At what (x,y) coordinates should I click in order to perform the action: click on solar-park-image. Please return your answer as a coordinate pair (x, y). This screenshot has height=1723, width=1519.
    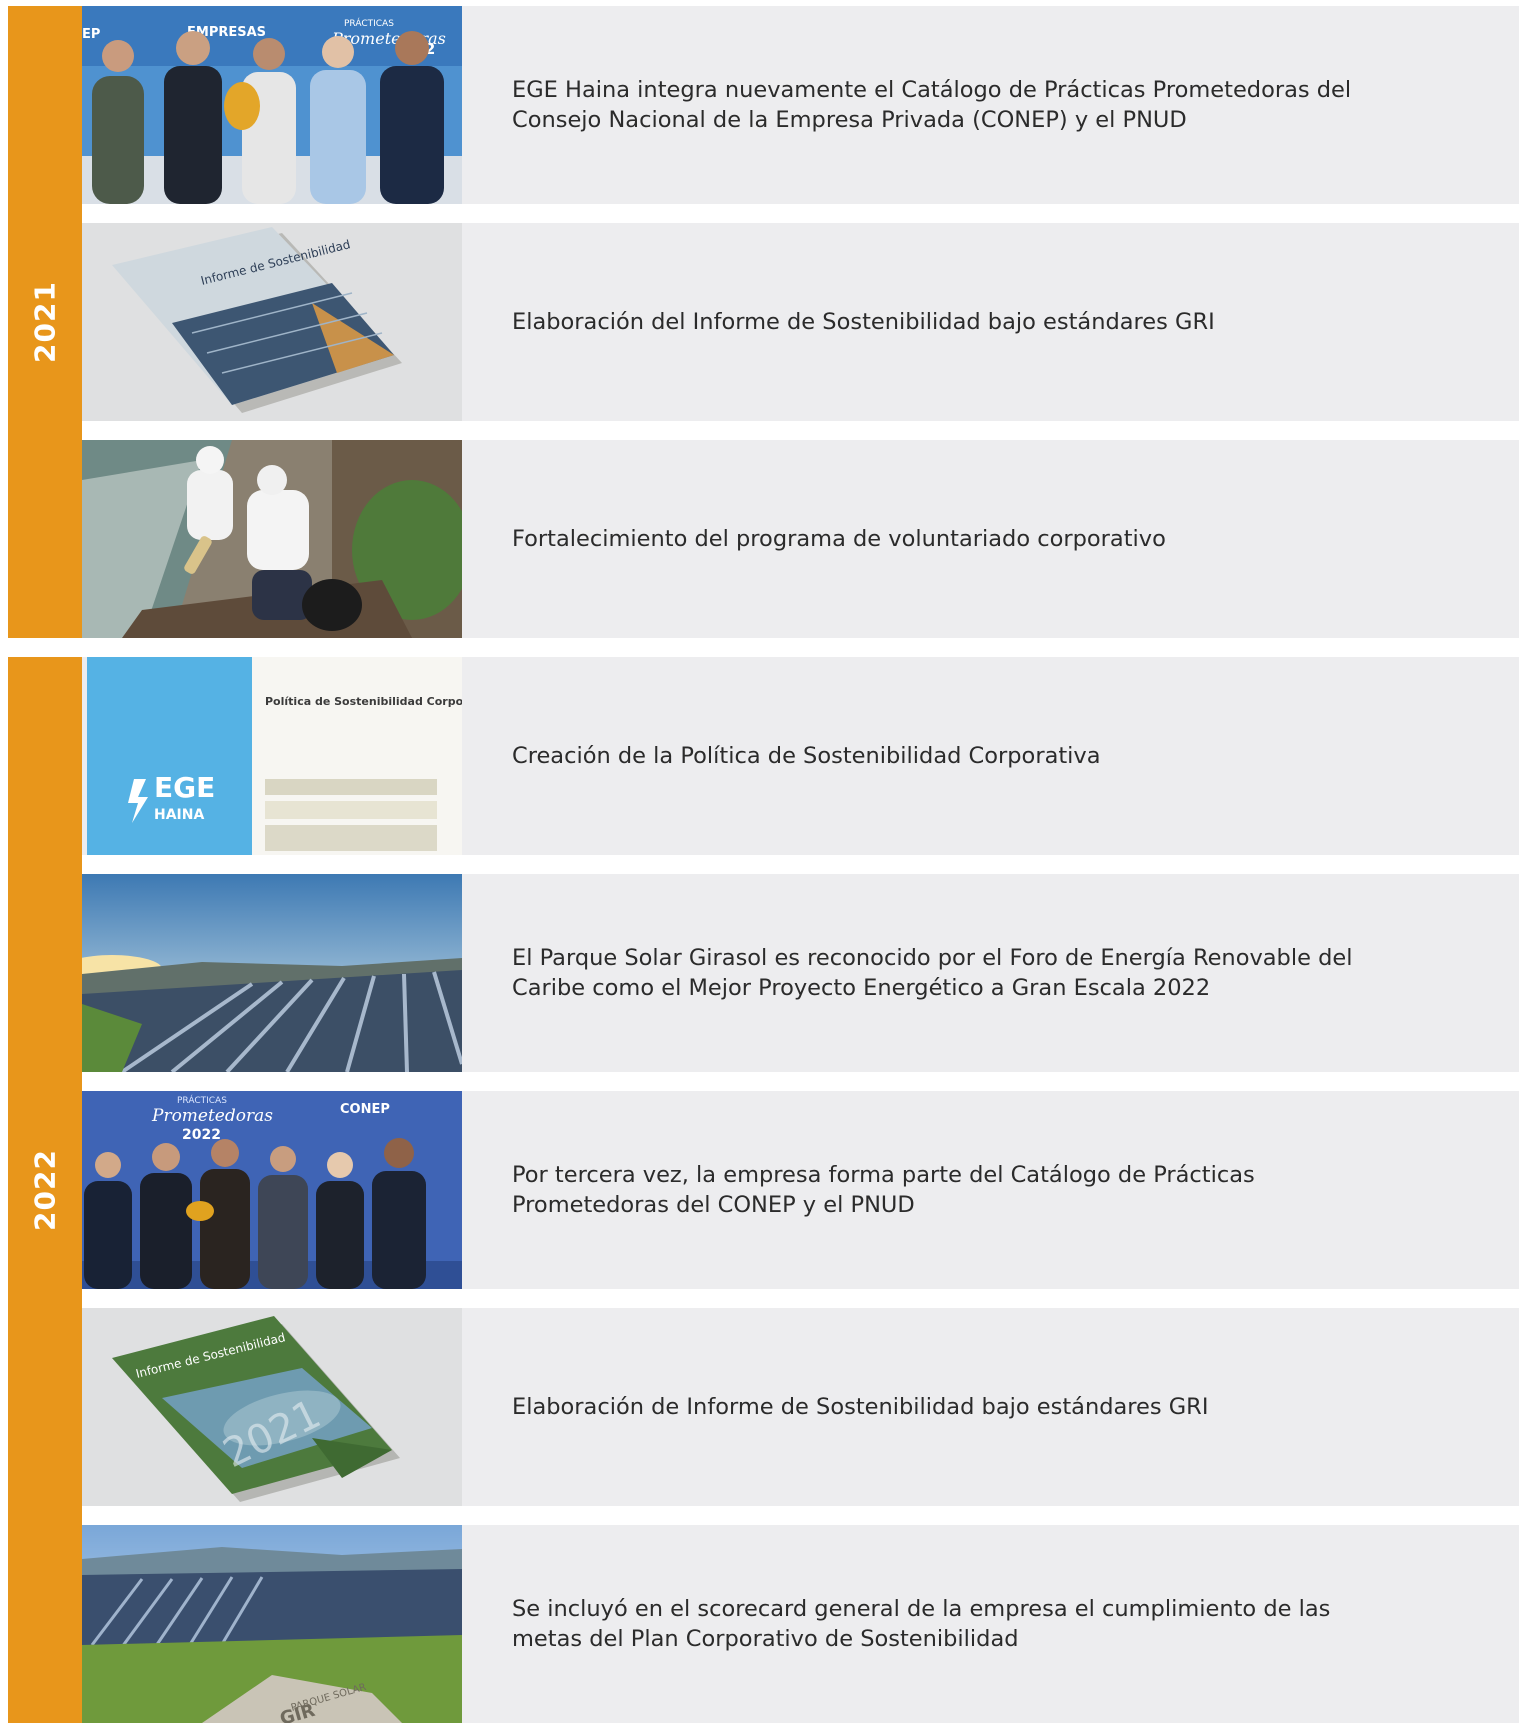
    Looking at the image, I should click on (272, 973).